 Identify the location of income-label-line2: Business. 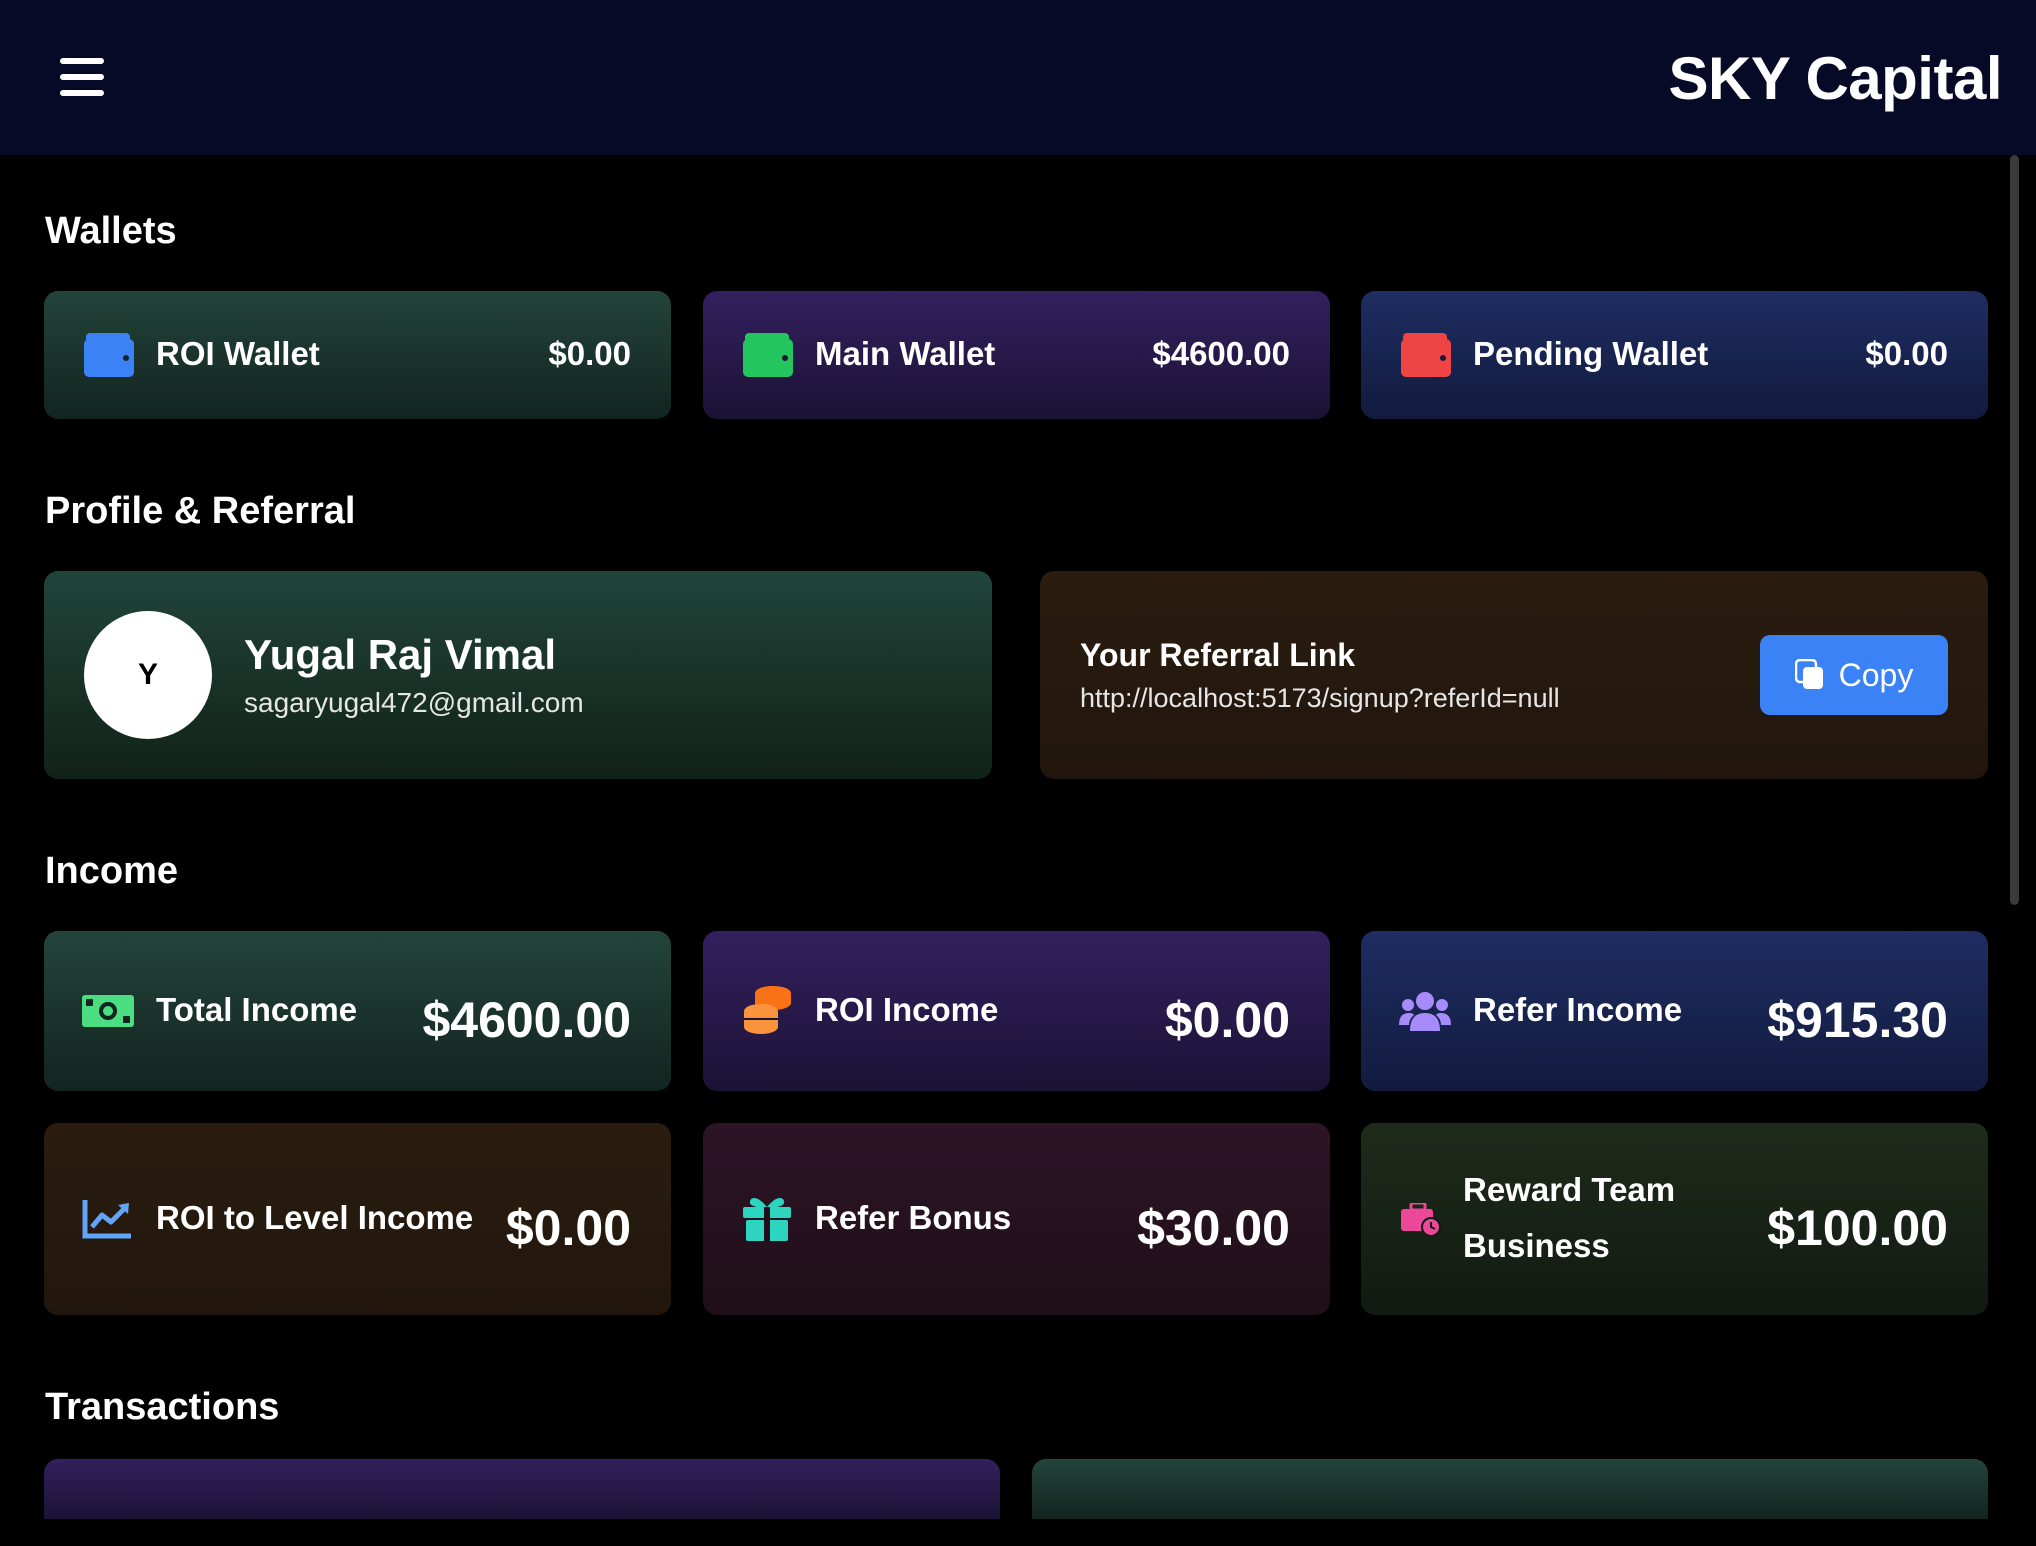
(1536, 1245).